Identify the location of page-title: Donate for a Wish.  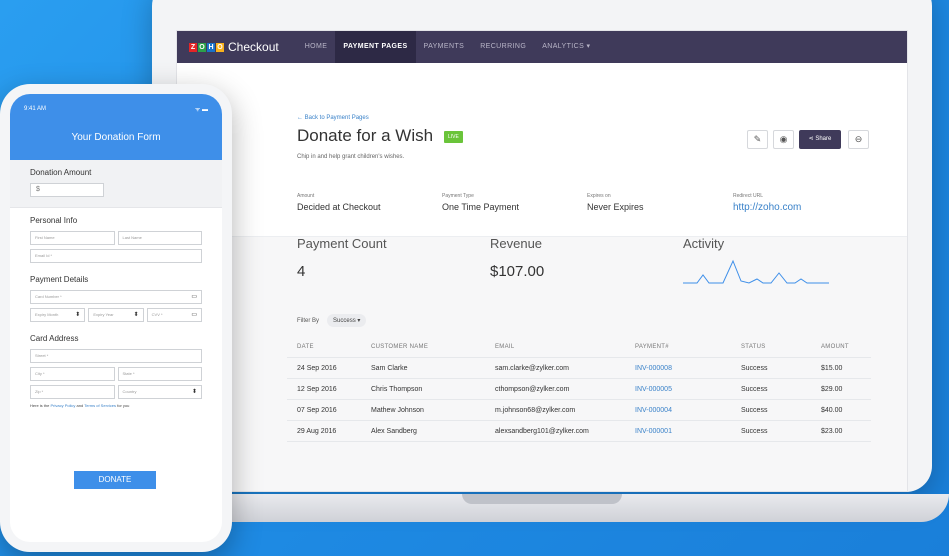
(365, 135).